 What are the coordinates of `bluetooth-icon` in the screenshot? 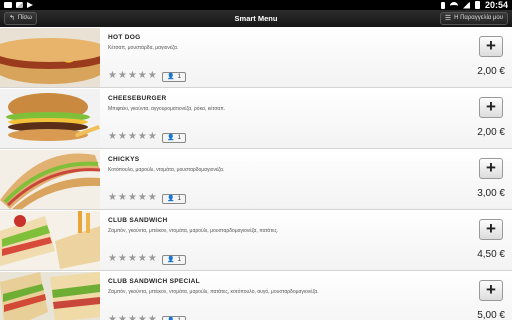 It's located at (442, 5).